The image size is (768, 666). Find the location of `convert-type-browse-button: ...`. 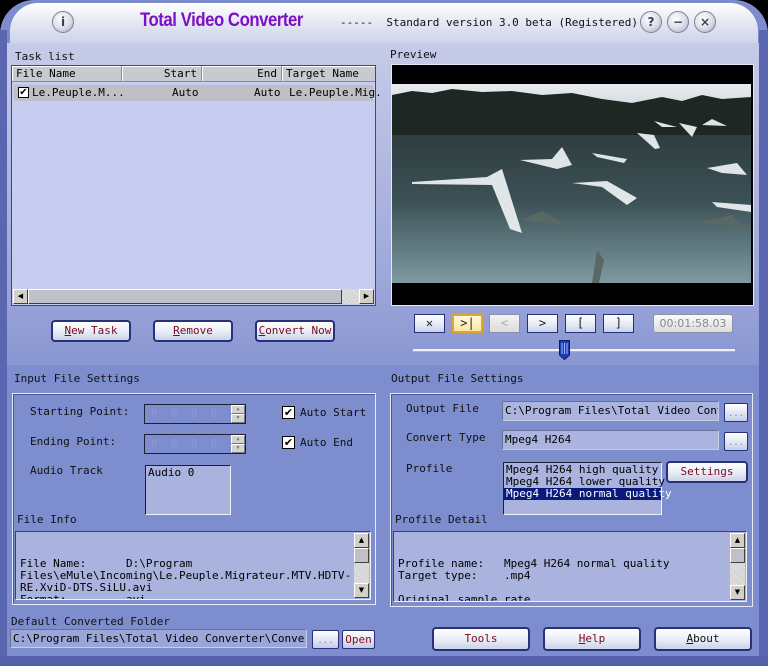

convert-type-browse-button: ... is located at coordinates (736, 441).